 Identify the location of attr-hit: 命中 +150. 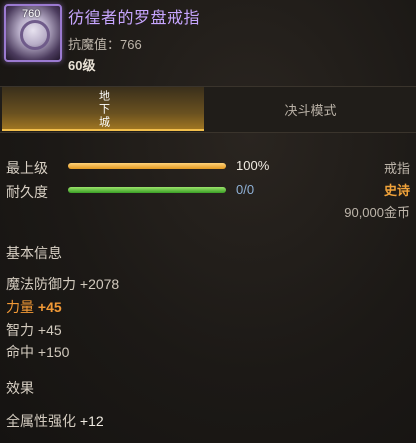
(37, 352).